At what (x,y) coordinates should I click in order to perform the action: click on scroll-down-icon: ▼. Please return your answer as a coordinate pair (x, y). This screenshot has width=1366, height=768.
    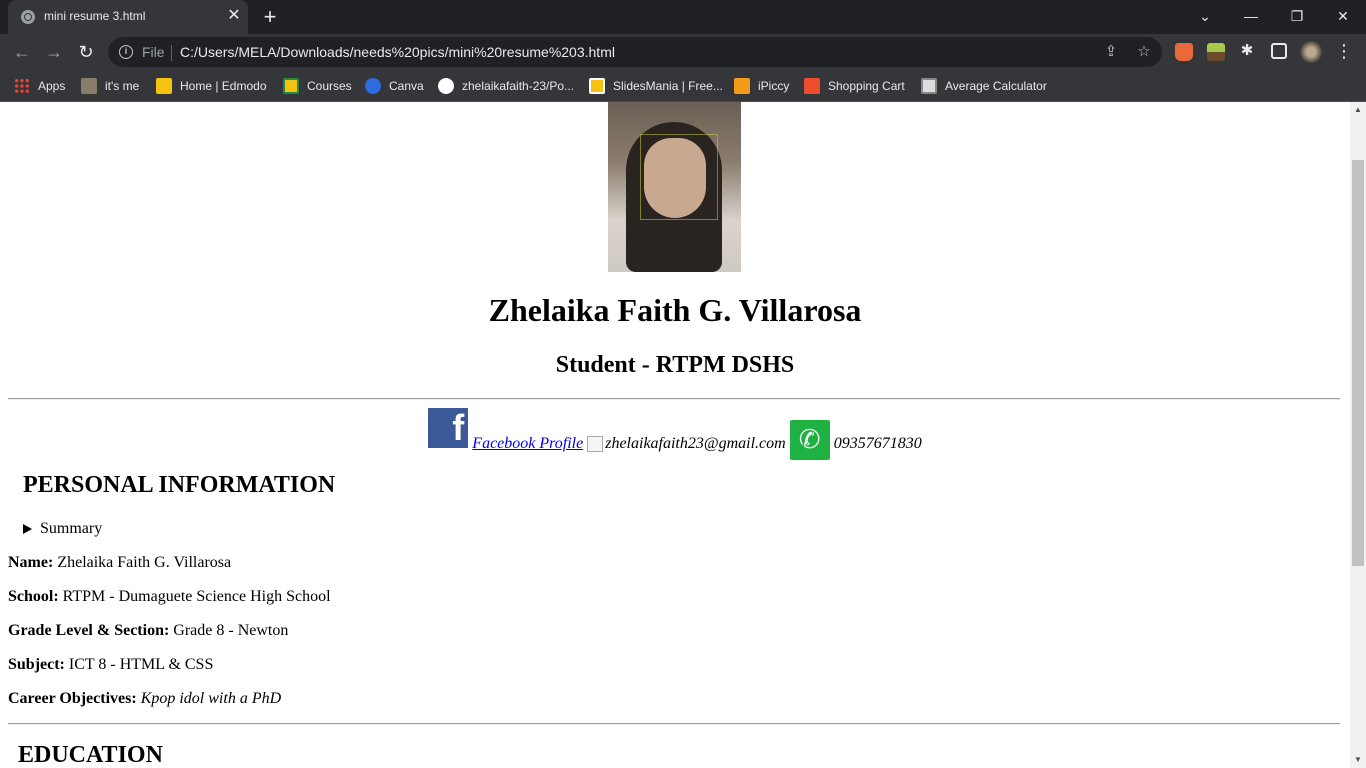
    Looking at the image, I should click on (1358, 760).